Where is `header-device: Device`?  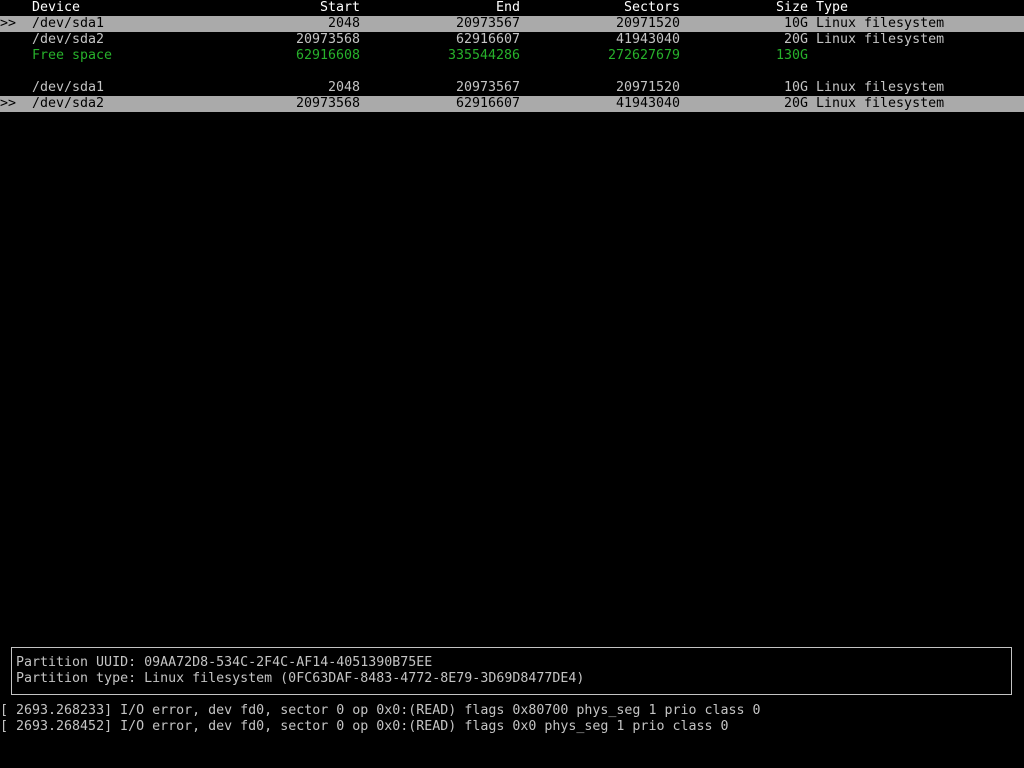
header-device: Device is located at coordinates (56, 7).